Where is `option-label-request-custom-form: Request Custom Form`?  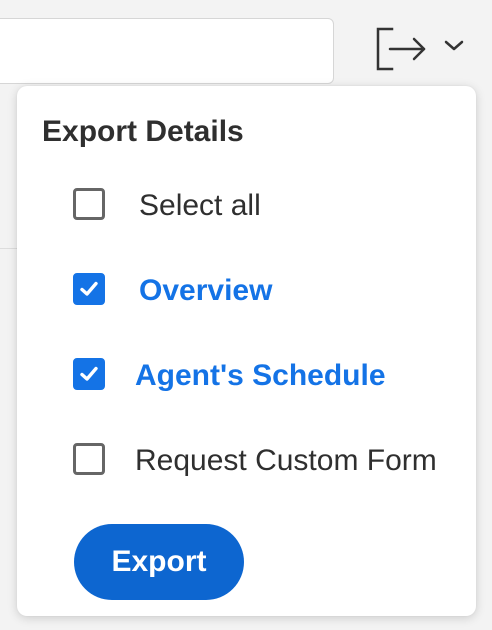 option-label-request-custom-form: Request Custom Form is located at coordinates (286, 460).